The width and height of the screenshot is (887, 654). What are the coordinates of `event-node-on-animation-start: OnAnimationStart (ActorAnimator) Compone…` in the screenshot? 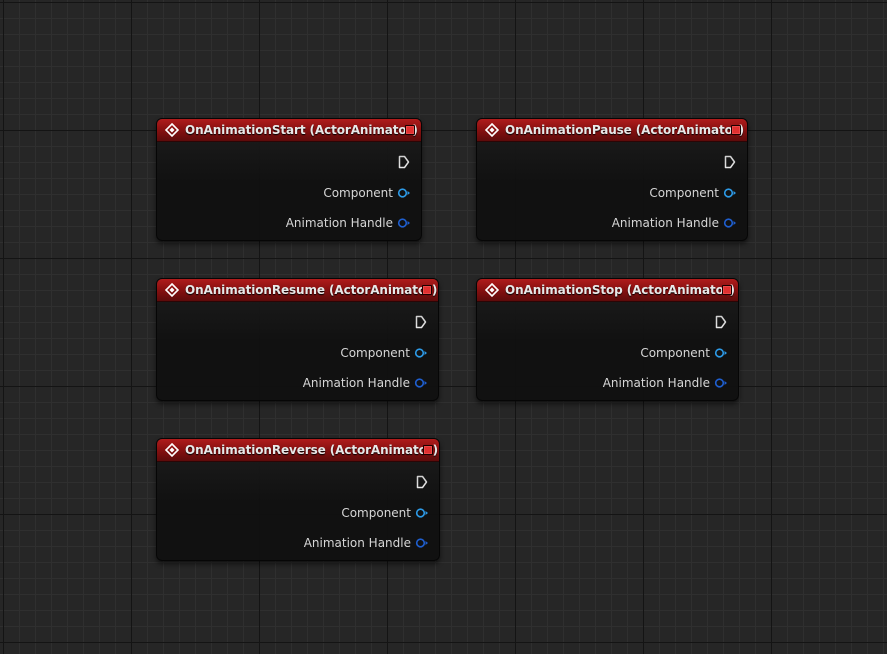 It's located at (289, 179).